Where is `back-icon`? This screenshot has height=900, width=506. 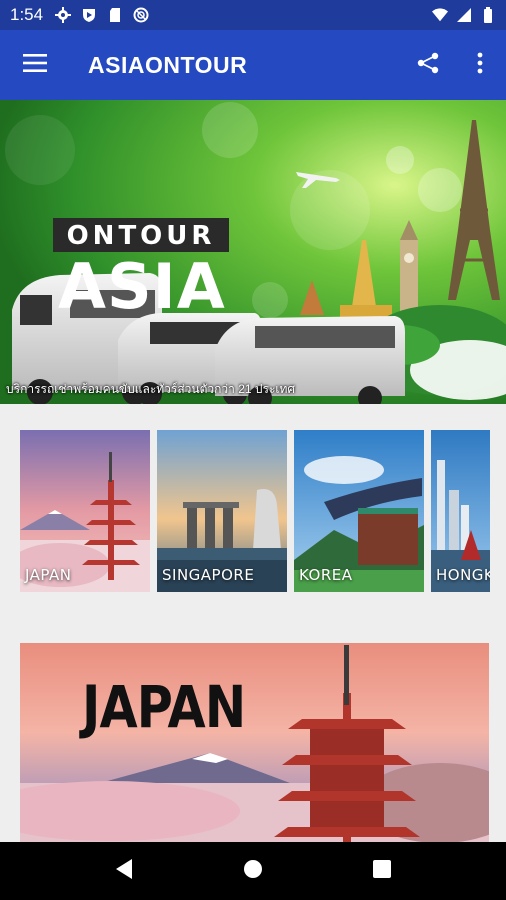
back-icon is located at coordinates (124, 871).